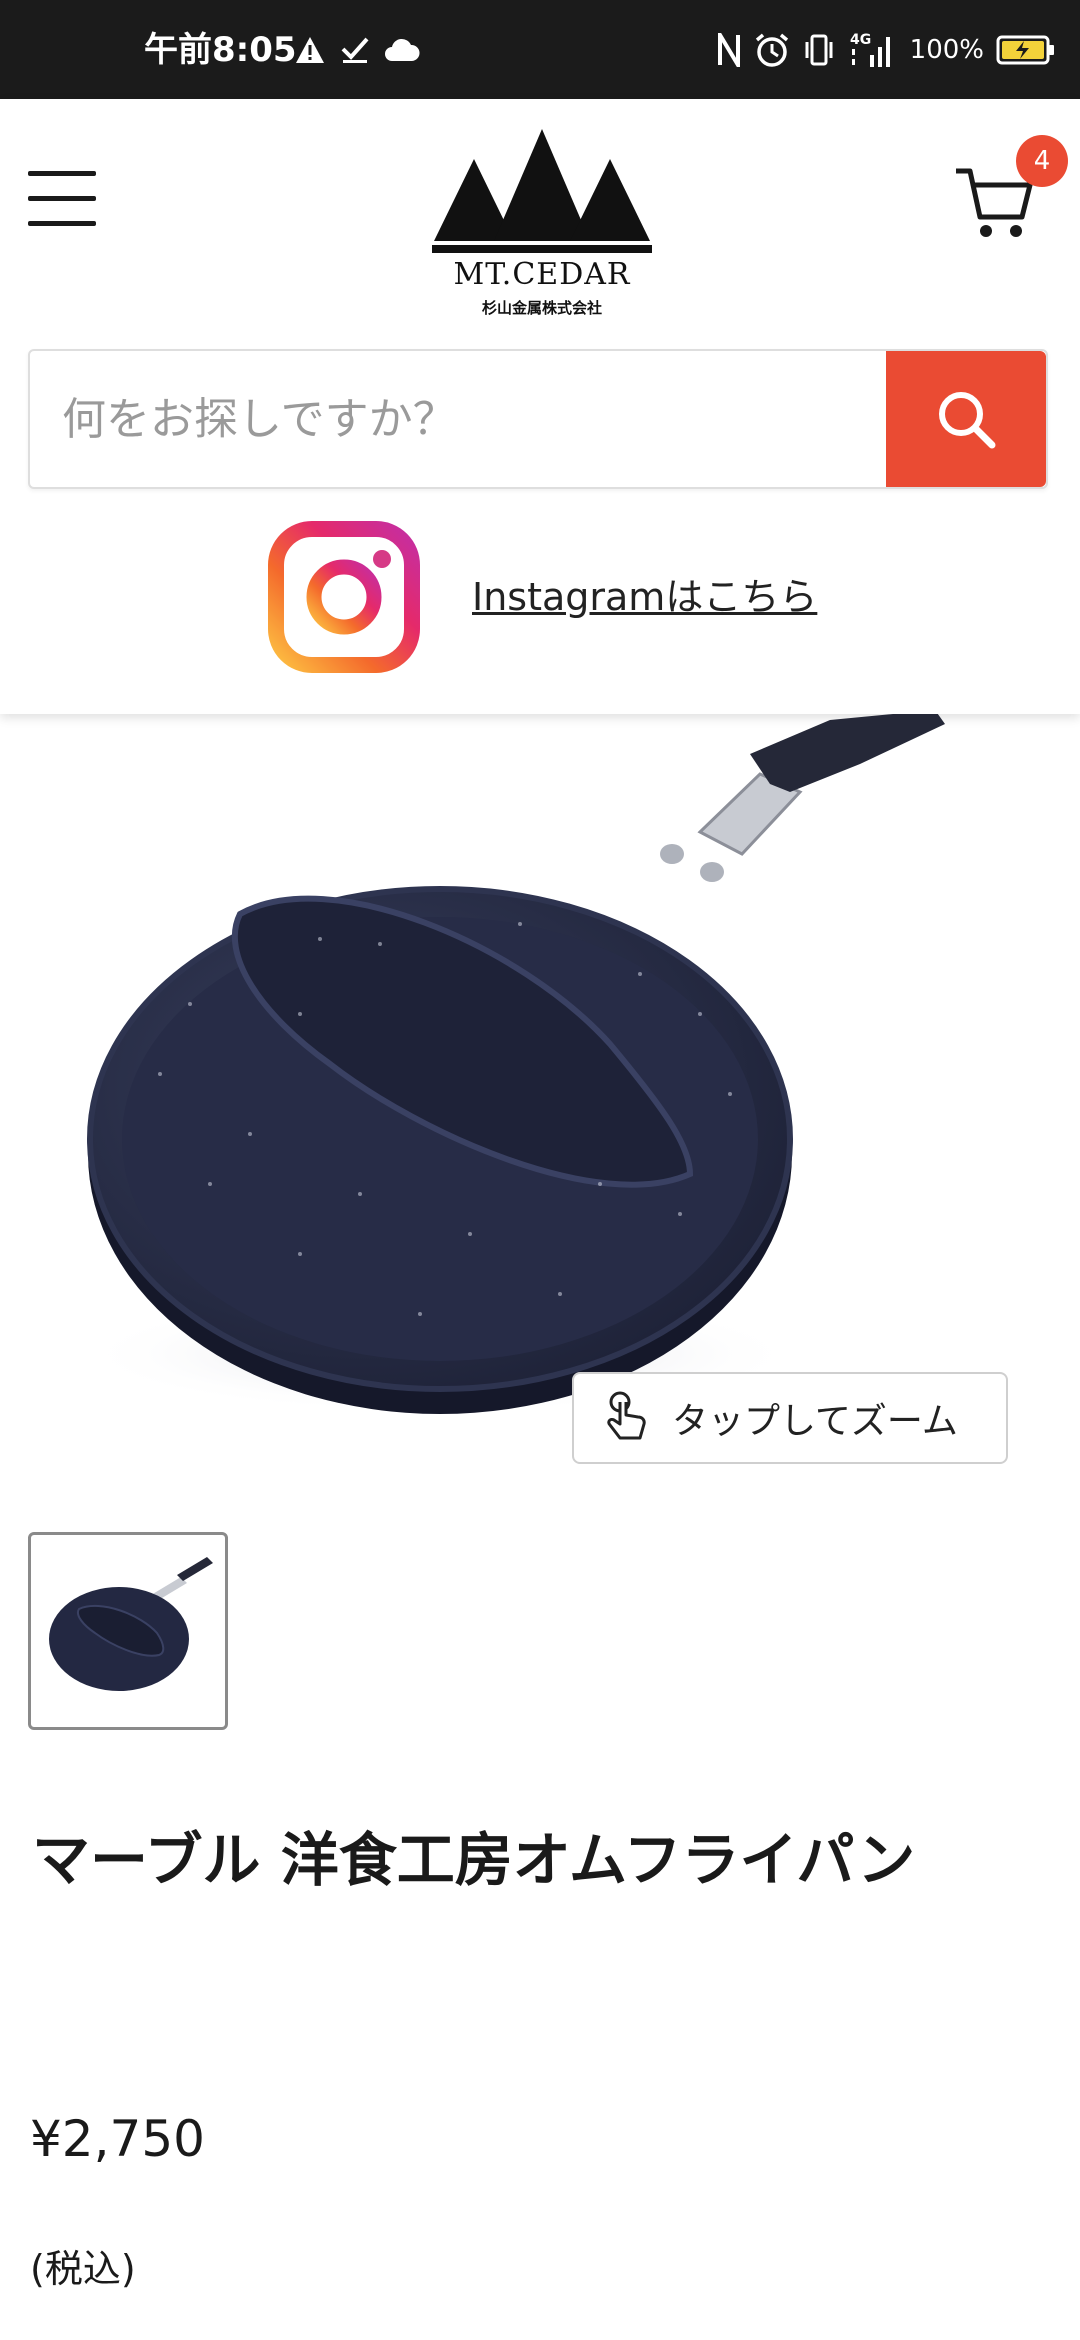  What do you see at coordinates (819, 50) in the screenshot?
I see `vibrate-icon` at bounding box center [819, 50].